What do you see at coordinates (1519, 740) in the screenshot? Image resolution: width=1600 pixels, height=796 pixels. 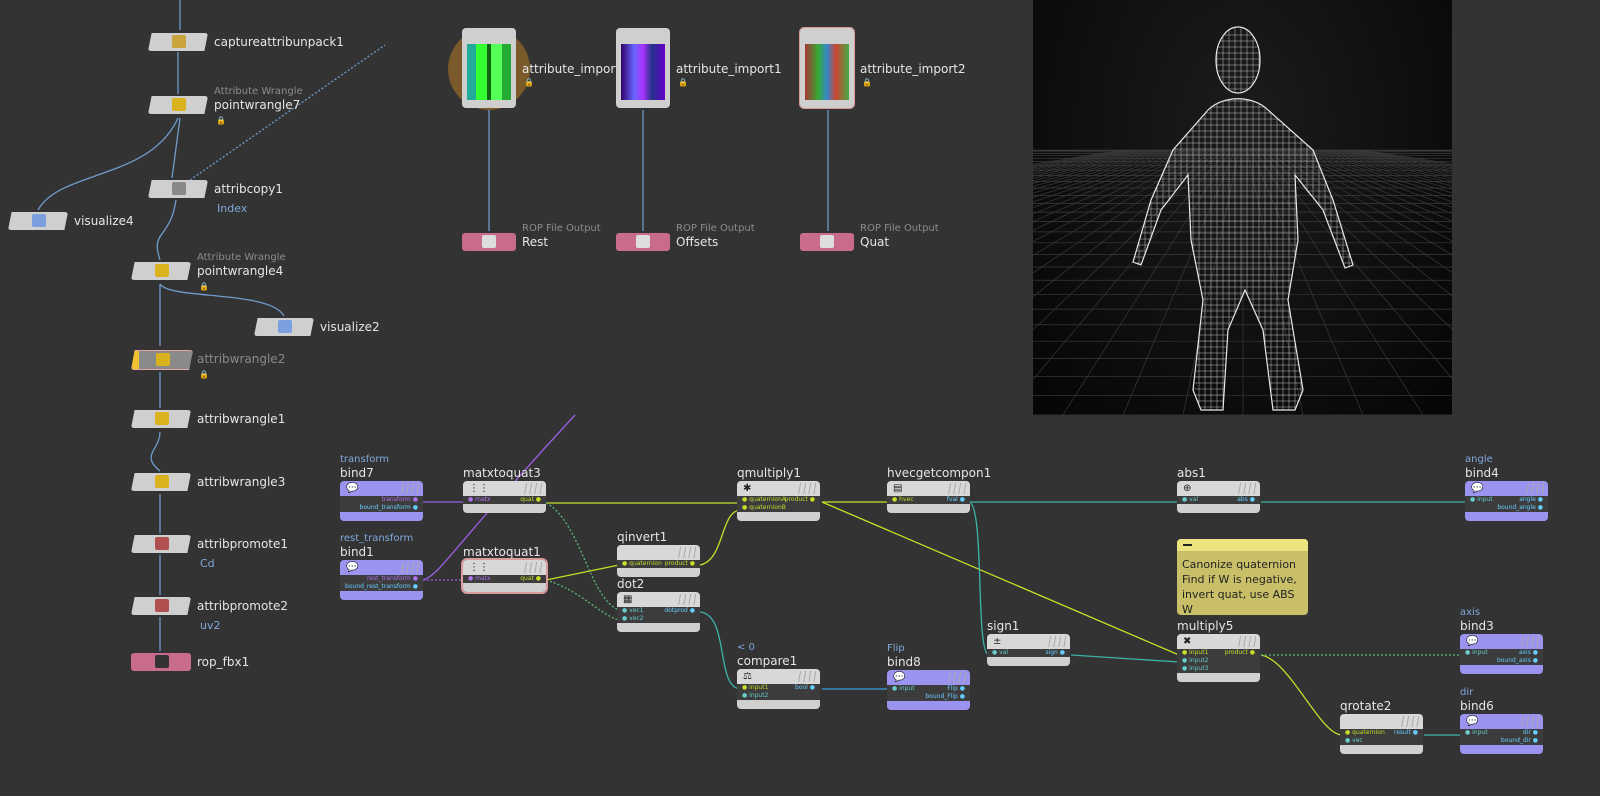 I see `output-port-bound_dir: bound_dir ●` at bounding box center [1519, 740].